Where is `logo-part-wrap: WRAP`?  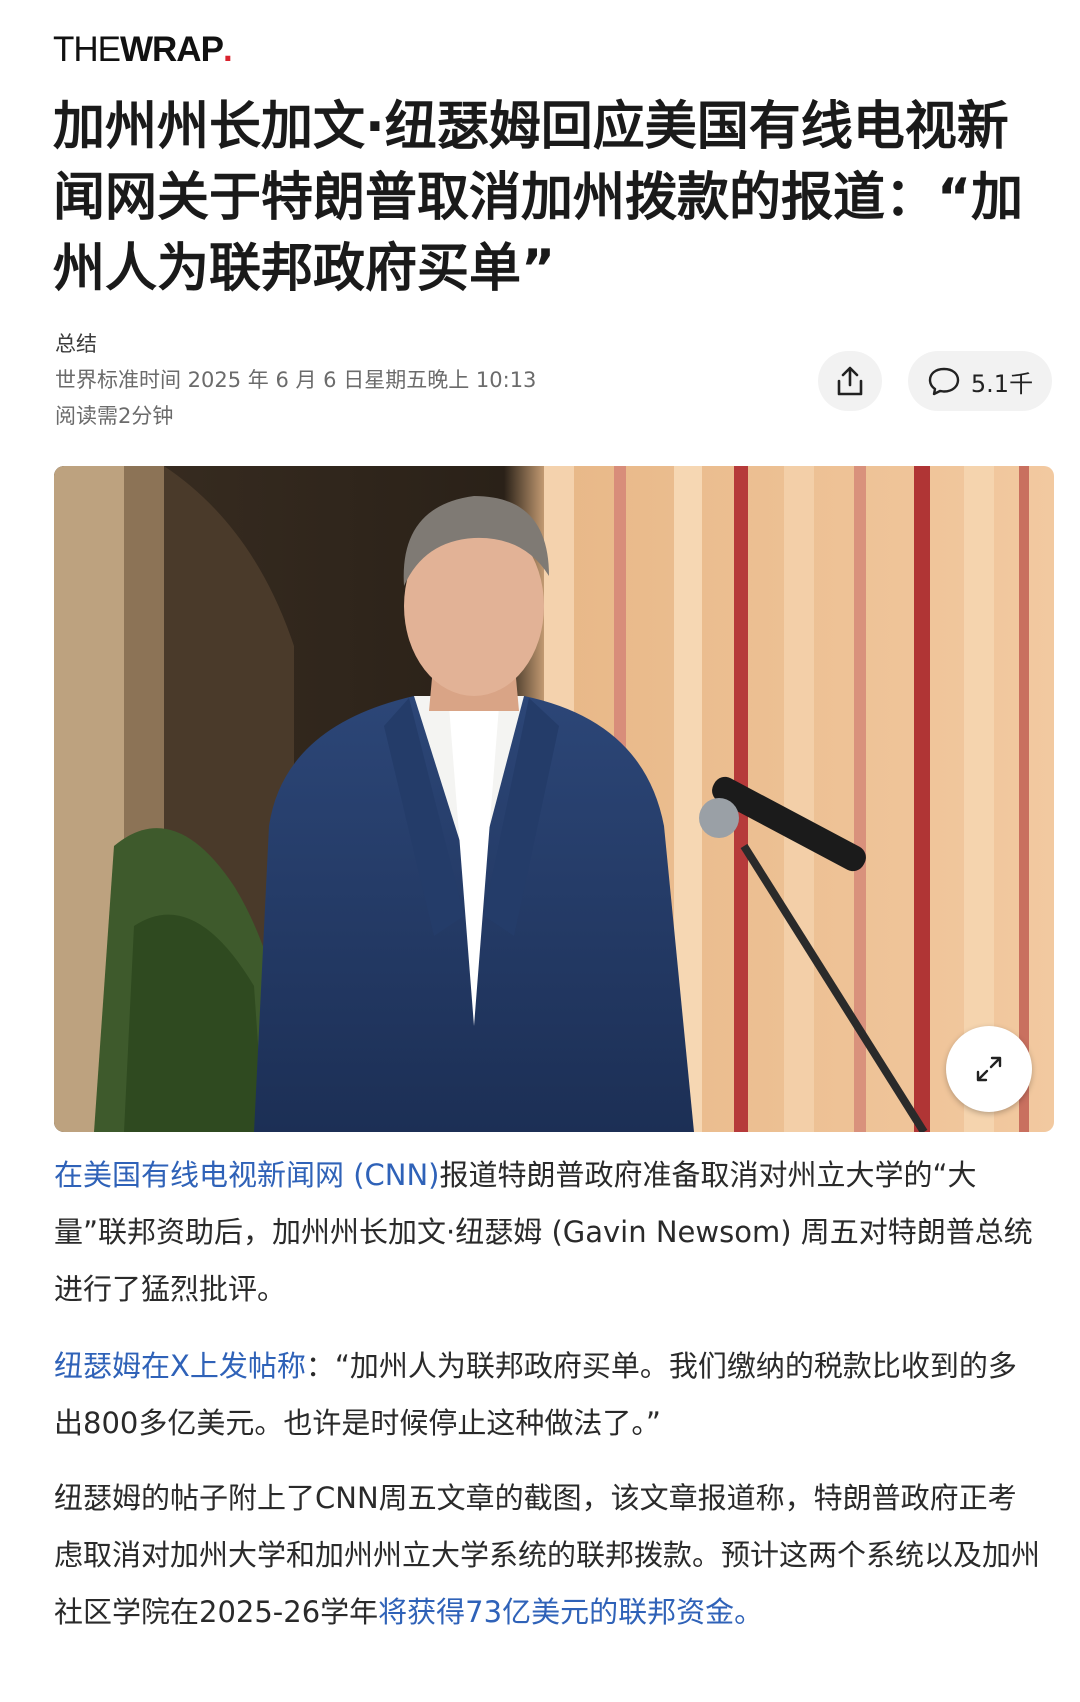
logo-part-wrap: WRAP is located at coordinates (172, 49).